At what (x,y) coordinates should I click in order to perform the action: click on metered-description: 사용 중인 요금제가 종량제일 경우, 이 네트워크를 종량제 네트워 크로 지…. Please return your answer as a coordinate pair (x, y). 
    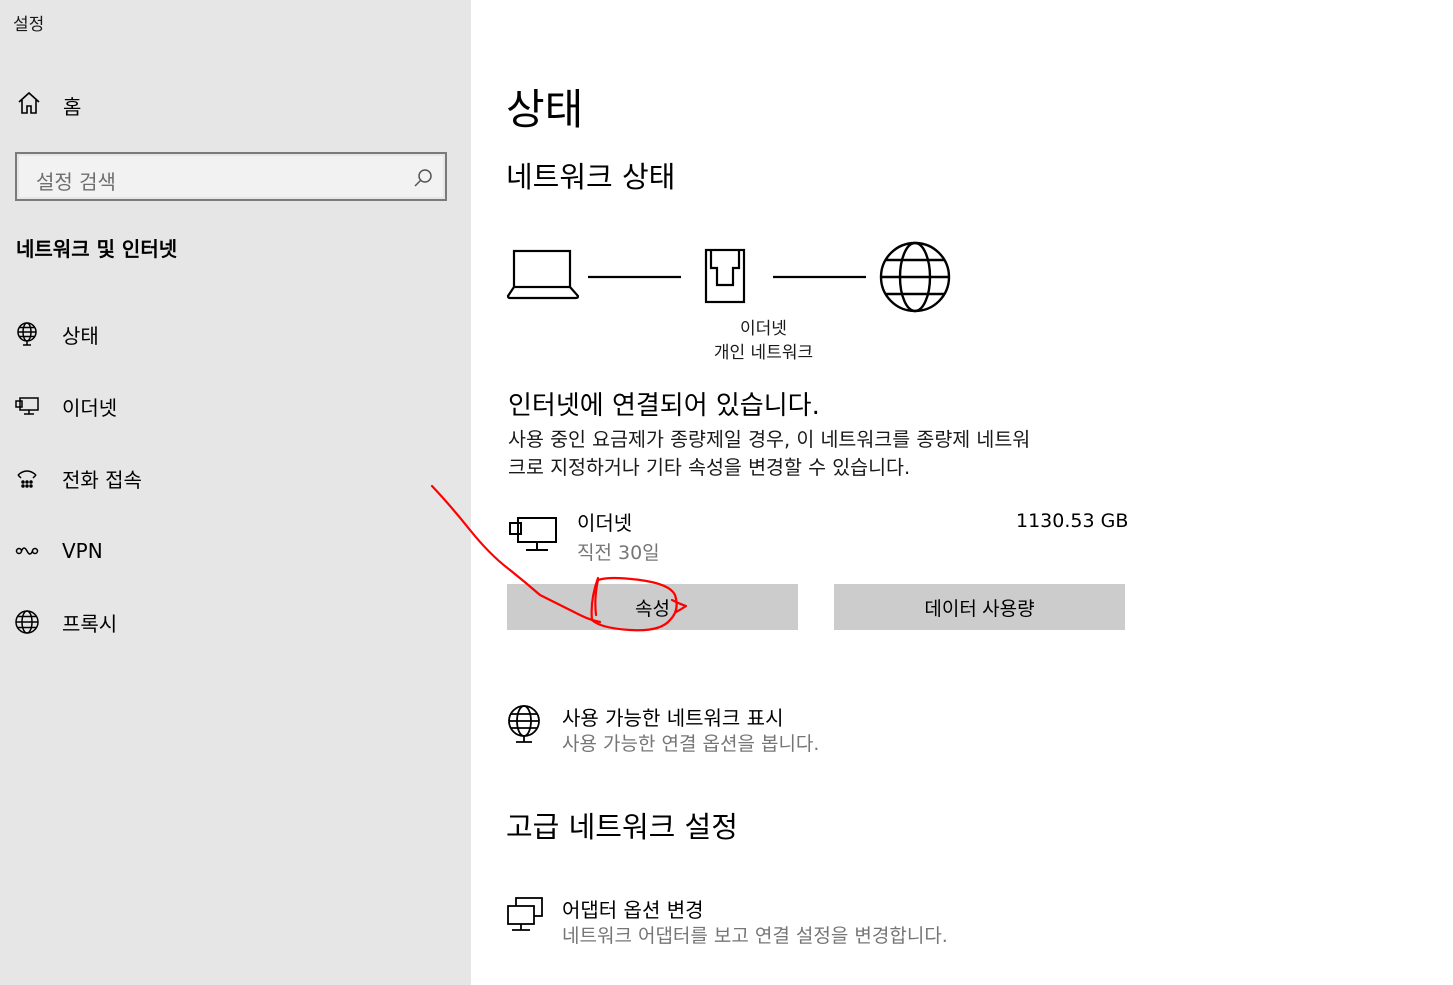
    Looking at the image, I should click on (823, 454).